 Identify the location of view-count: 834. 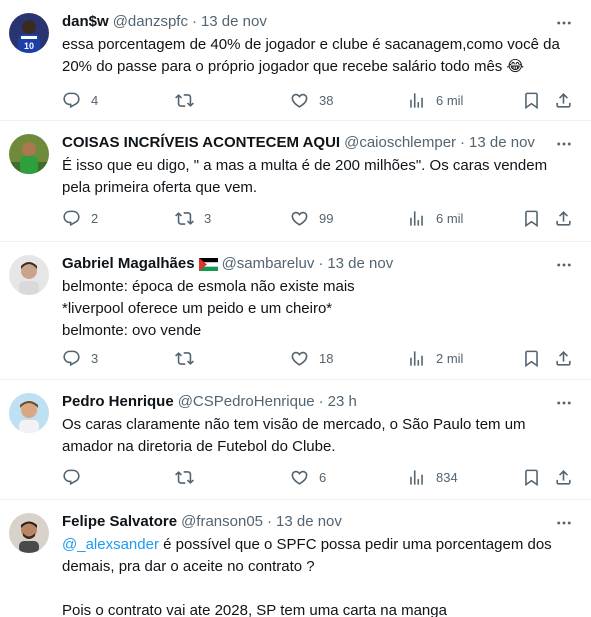
(447, 477).